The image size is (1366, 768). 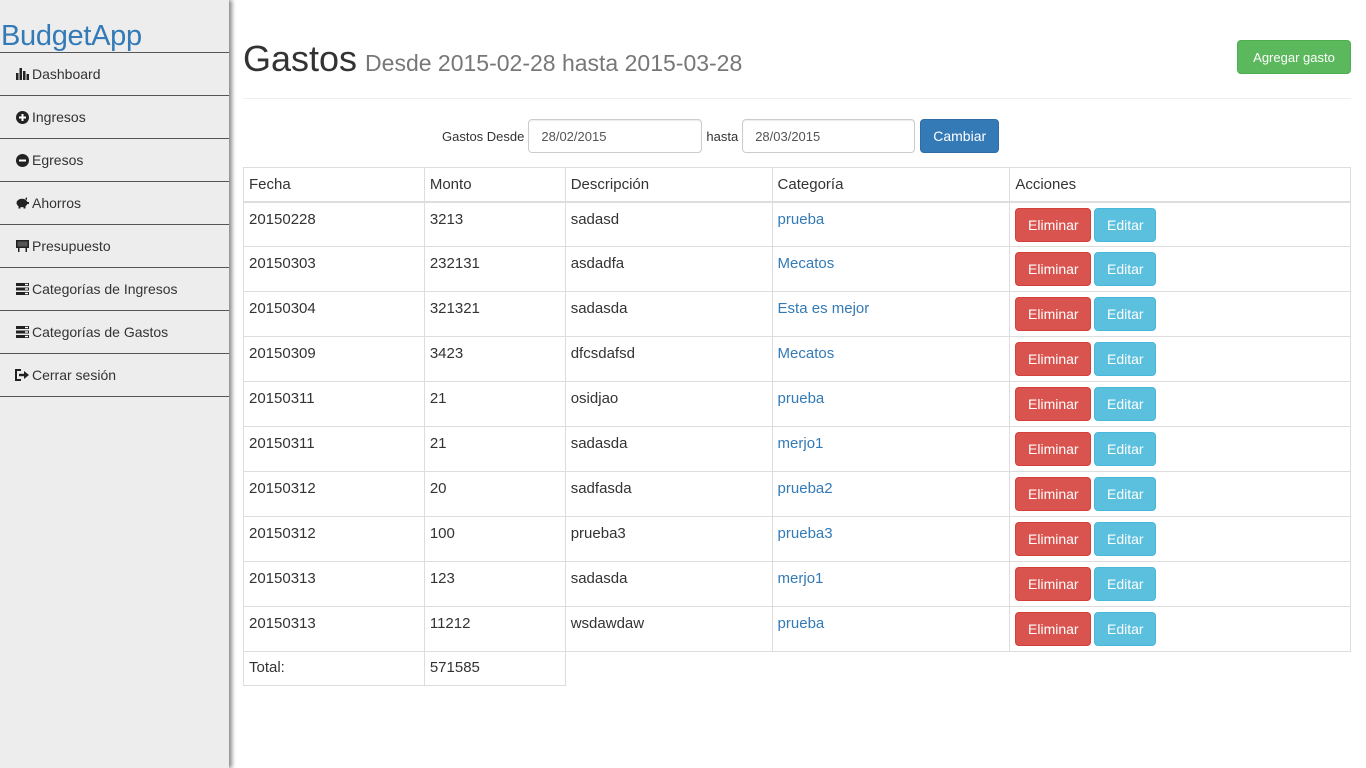 I want to click on sidebar-item-presupuesto: Presupuesto, so click(x=114, y=246).